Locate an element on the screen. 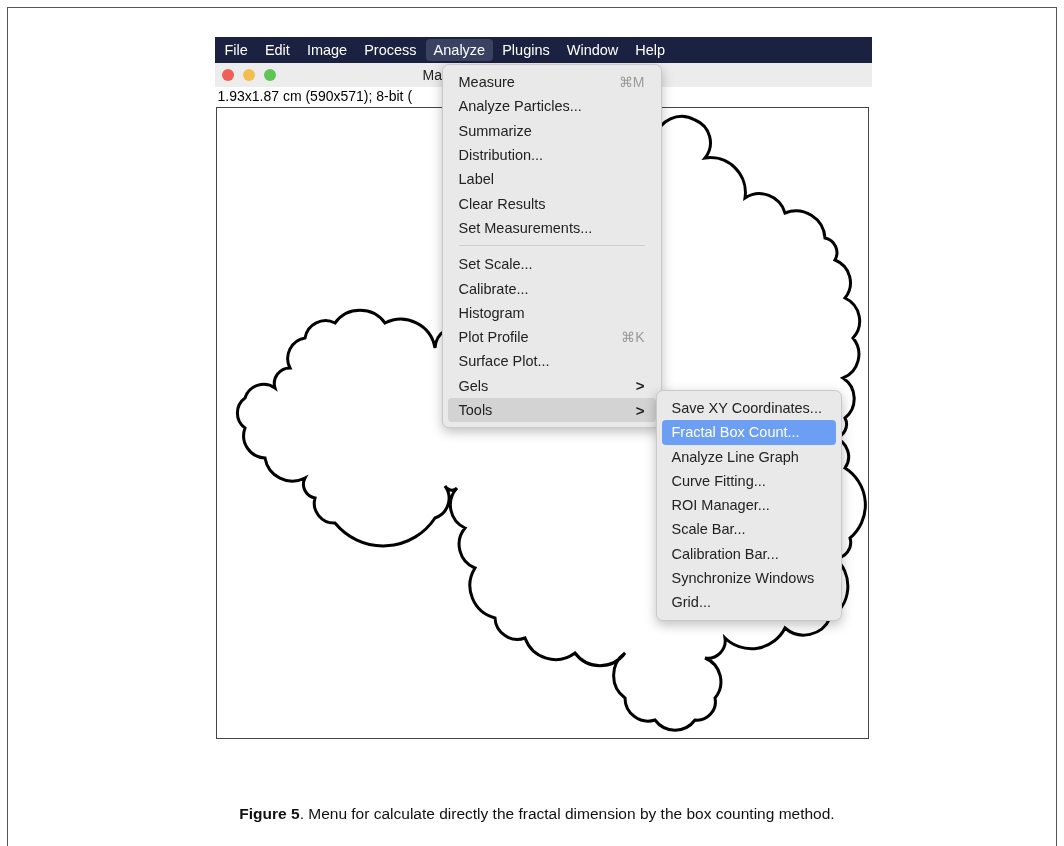 Image resolution: width=1064 pixels, height=846 pixels. close-button is located at coordinates (227, 75).